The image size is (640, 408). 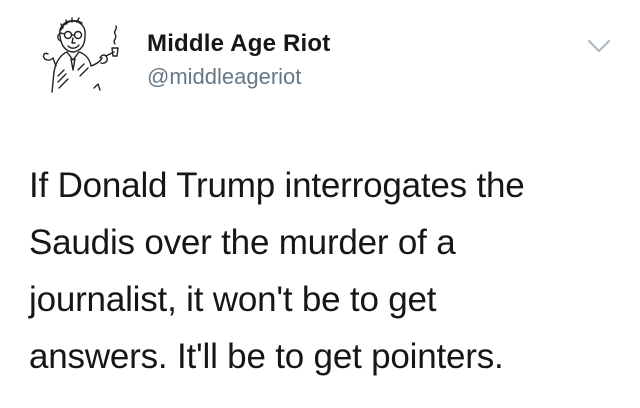 What do you see at coordinates (238, 44) in the screenshot?
I see `author-display-name: Middle Age Riot` at bounding box center [238, 44].